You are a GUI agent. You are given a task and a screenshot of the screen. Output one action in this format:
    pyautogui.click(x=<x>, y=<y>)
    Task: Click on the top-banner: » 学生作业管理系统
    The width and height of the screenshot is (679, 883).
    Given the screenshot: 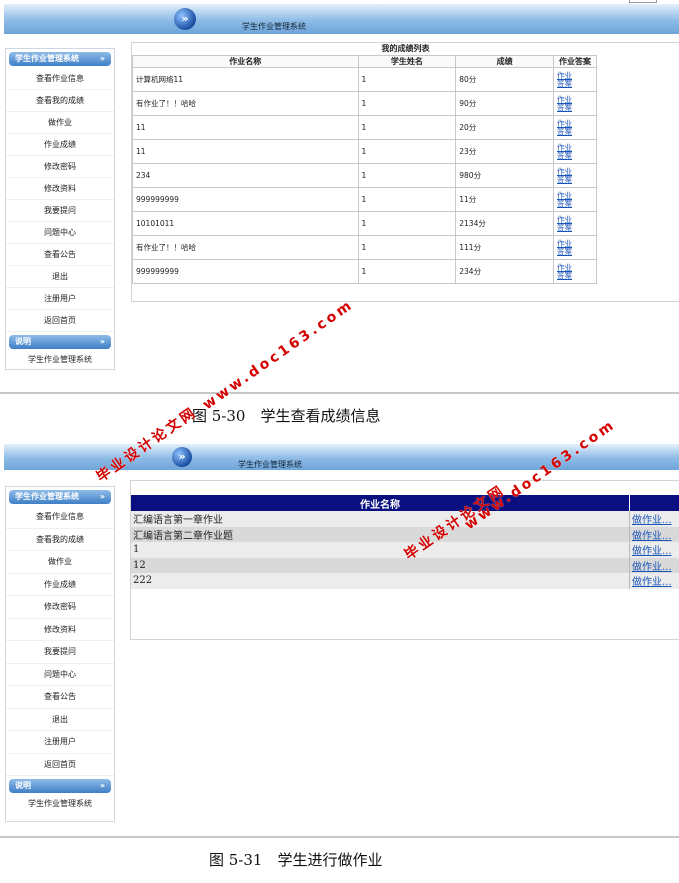 What is the action you would take?
    pyautogui.click(x=341, y=19)
    